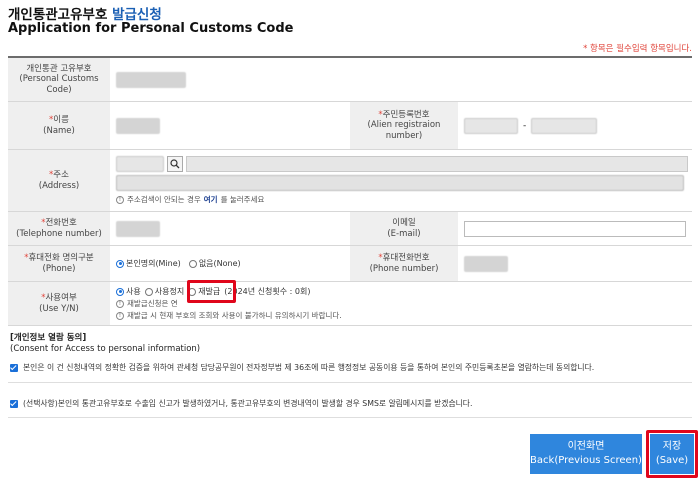 The height and width of the screenshot is (481, 700). I want to click on label-phone-owner: *휴대전화 명의구분 (Phone), so click(59, 263).